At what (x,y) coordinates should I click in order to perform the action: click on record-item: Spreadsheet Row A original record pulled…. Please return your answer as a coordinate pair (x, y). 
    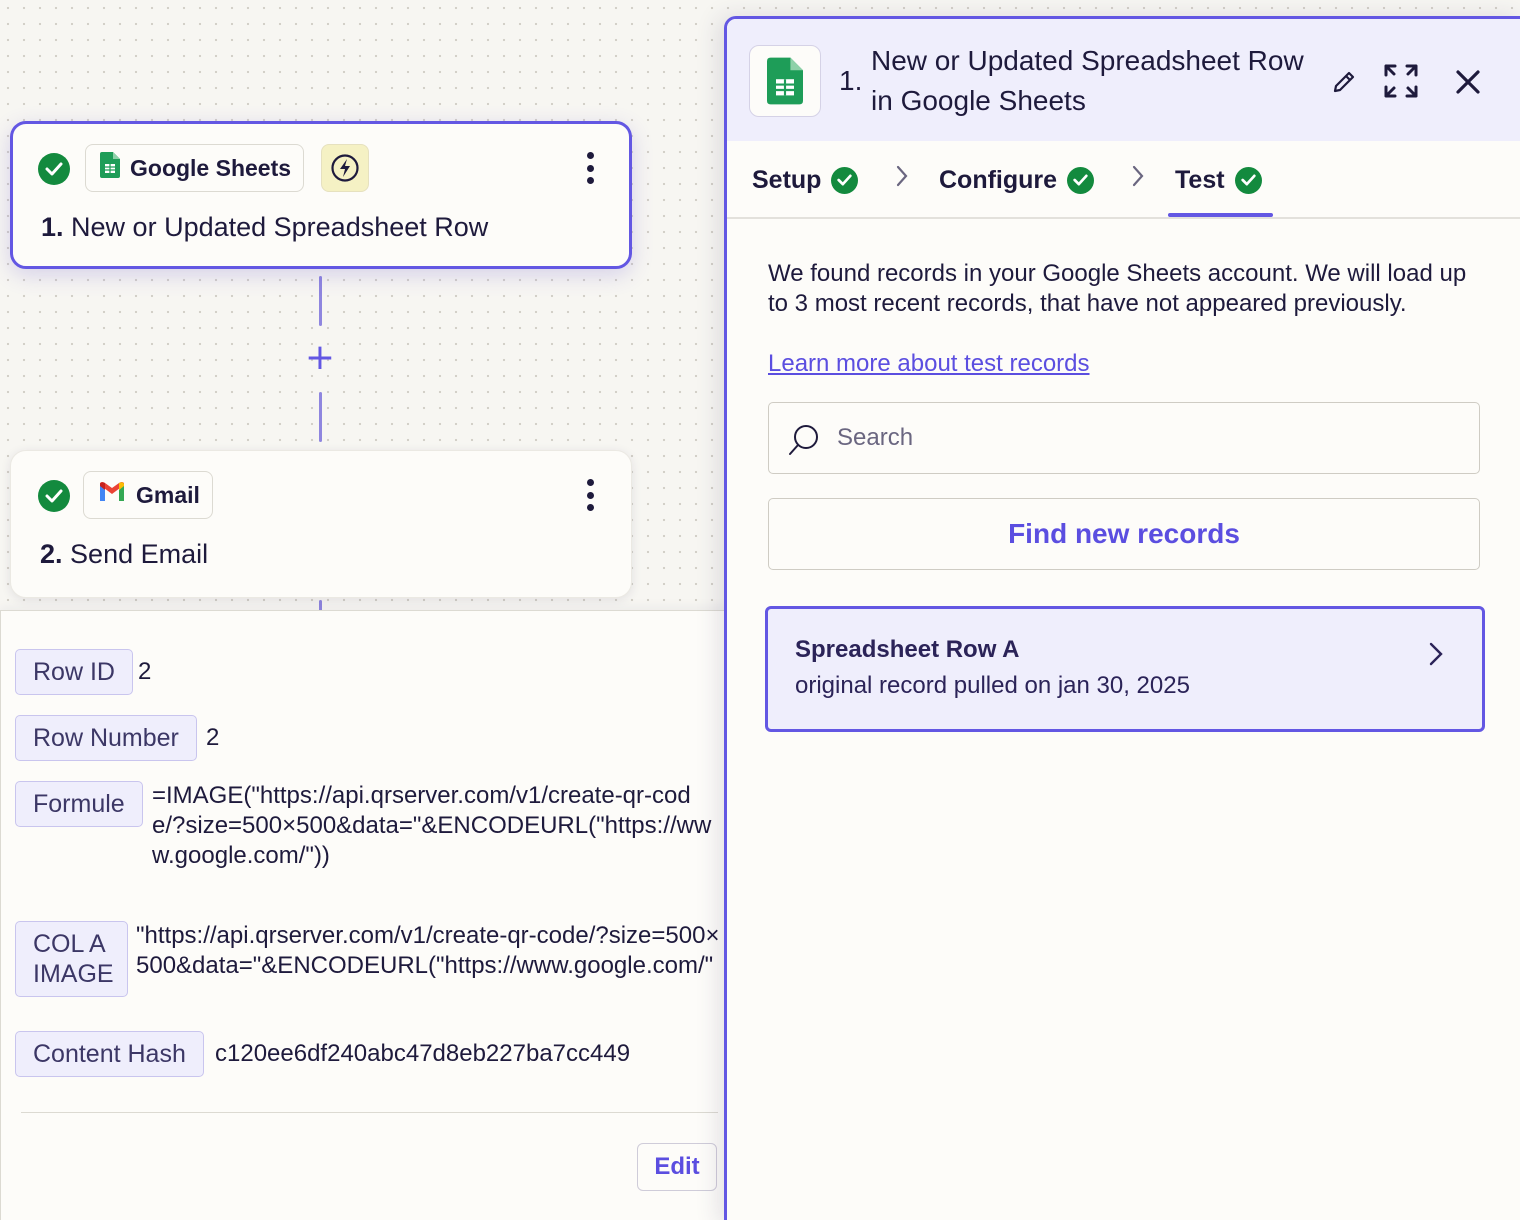
    Looking at the image, I should click on (1125, 669).